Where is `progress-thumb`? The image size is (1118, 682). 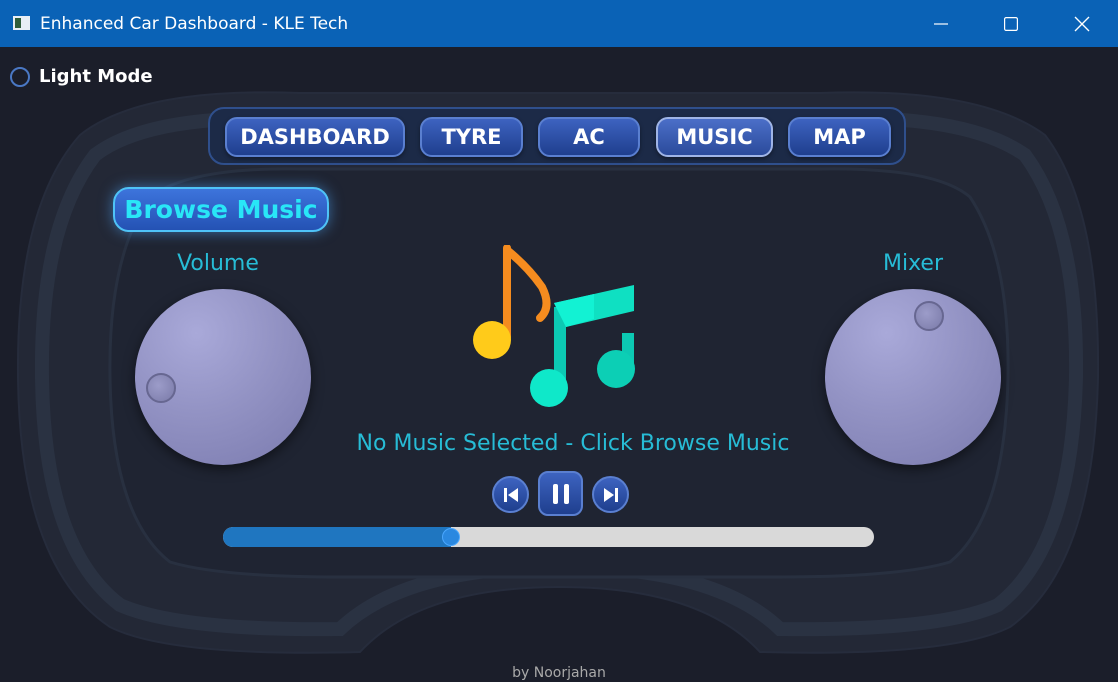 progress-thumb is located at coordinates (450, 537).